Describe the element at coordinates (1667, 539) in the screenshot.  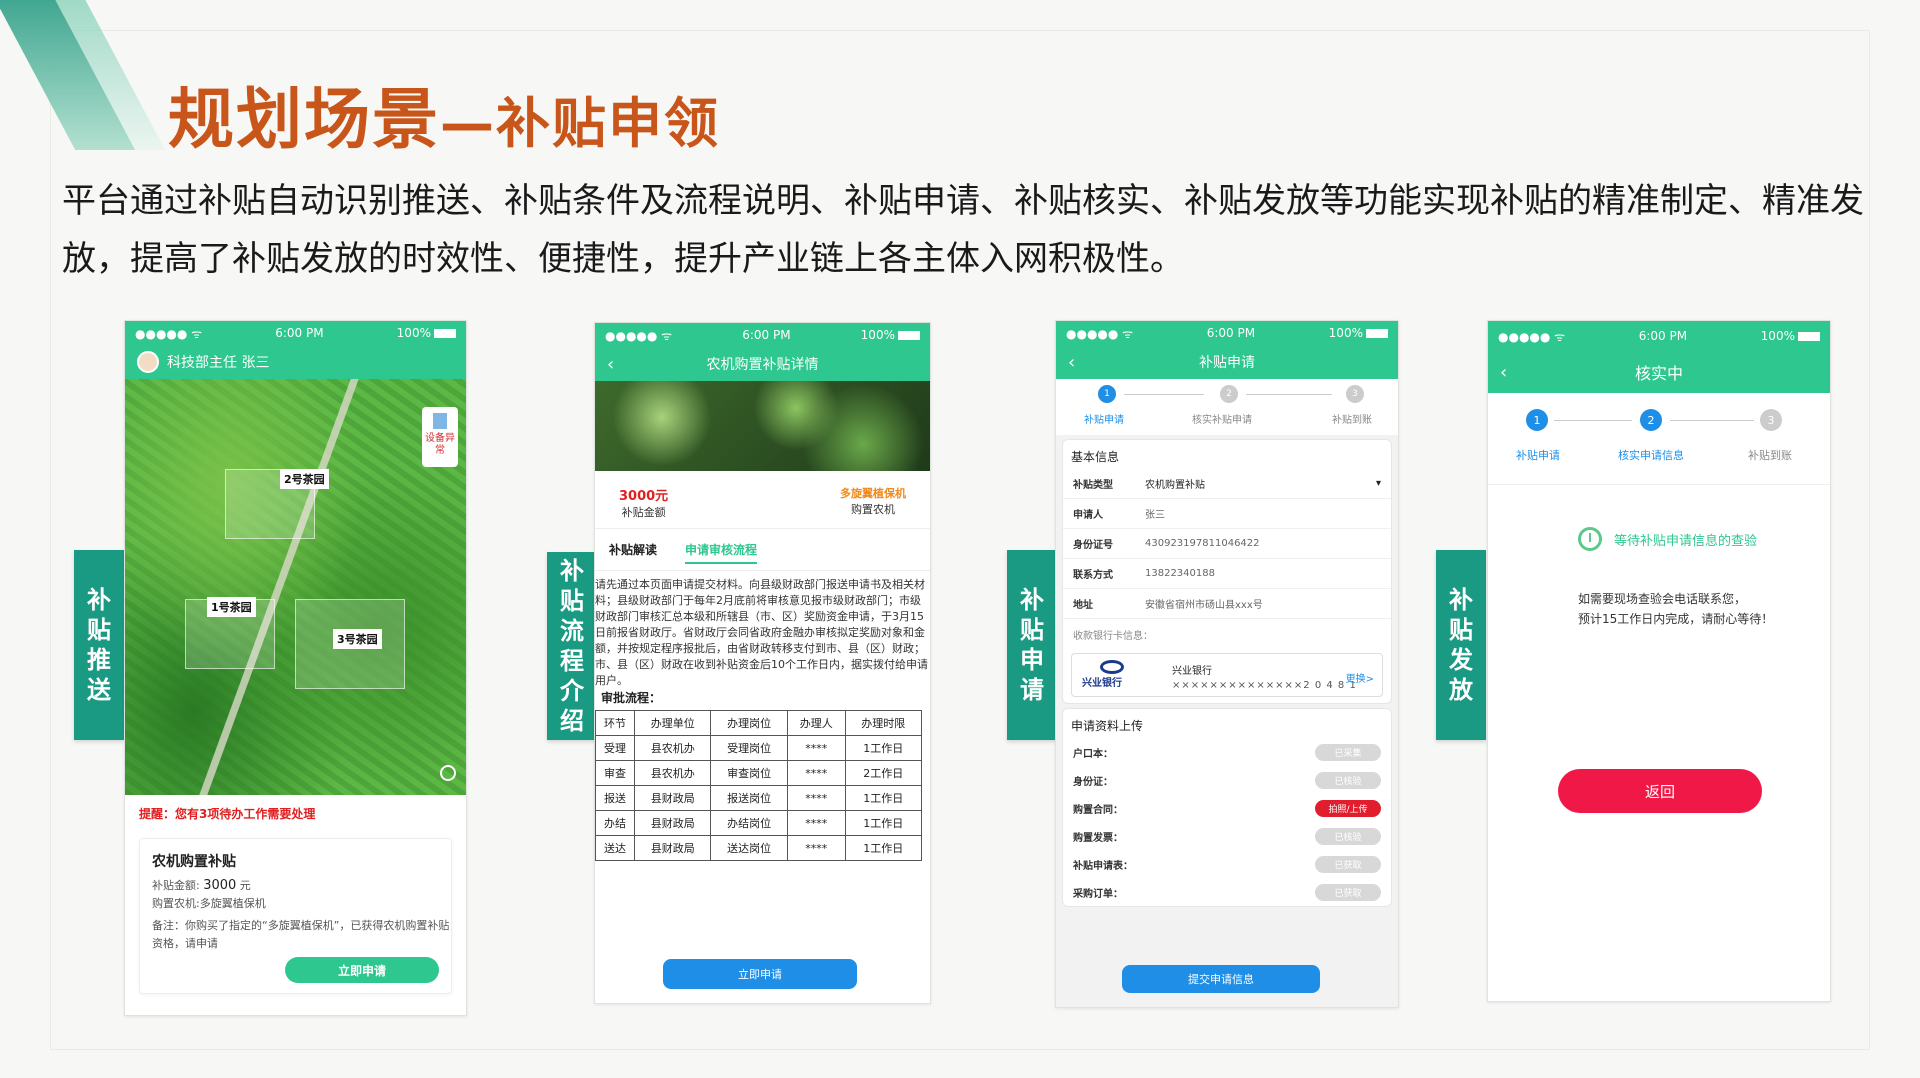
I see `waiting-status: 等待补贴申请信息的查验` at that location.